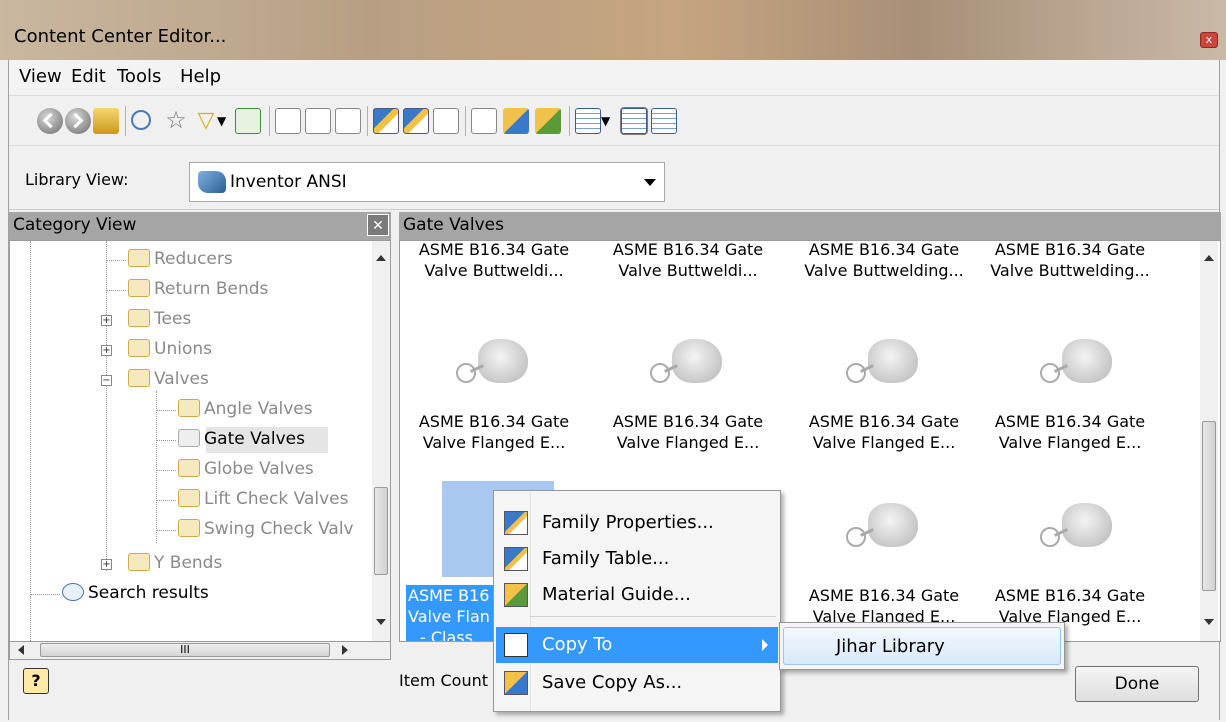  Describe the element at coordinates (664, 121) in the screenshot. I see `list-view-icon` at that location.